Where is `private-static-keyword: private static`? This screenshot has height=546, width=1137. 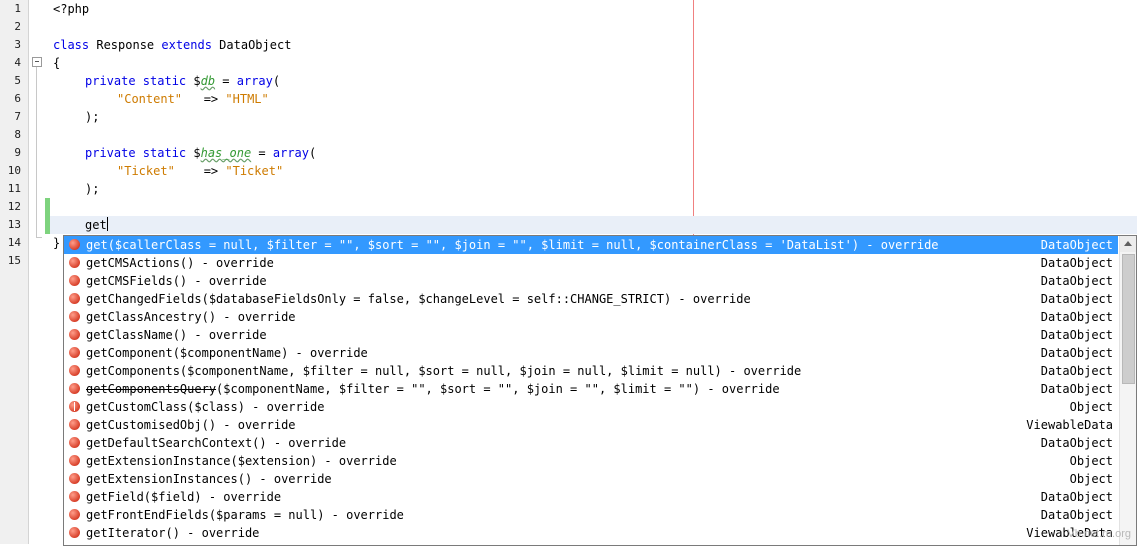 private-static-keyword: private static is located at coordinates (139, 153).